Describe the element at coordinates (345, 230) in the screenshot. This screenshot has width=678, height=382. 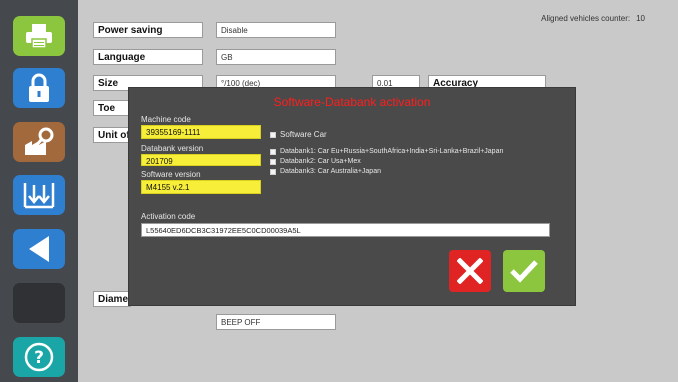
I see `activation-code-field: L55640ED6DCB3C31972EE5C0CD00039A5L` at that location.